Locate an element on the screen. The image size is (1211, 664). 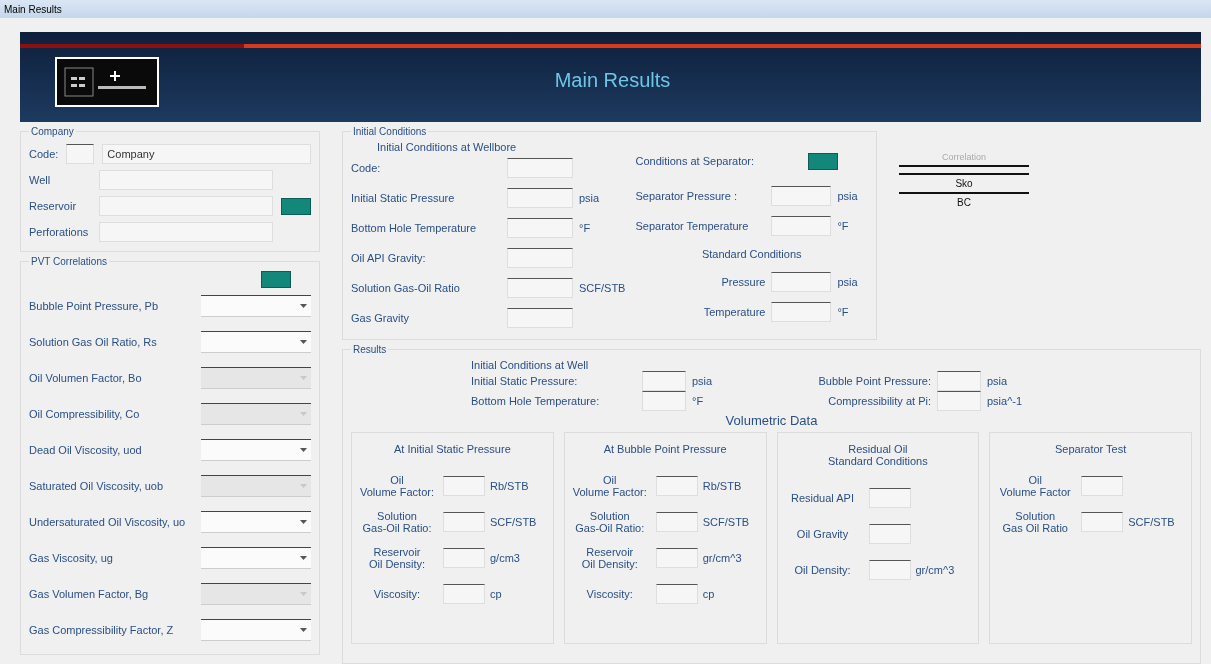
field-label: Initial Static Pressure is located at coordinates (403, 198).